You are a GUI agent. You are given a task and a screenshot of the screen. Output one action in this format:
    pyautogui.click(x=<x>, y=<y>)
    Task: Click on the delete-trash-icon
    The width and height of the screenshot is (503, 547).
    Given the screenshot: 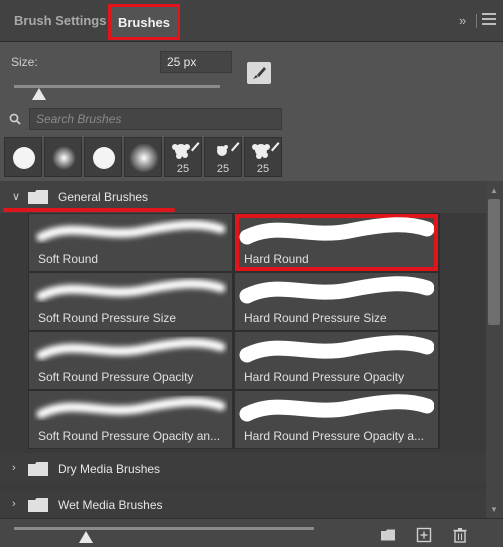 What is the action you would take?
    pyautogui.click(x=460, y=535)
    